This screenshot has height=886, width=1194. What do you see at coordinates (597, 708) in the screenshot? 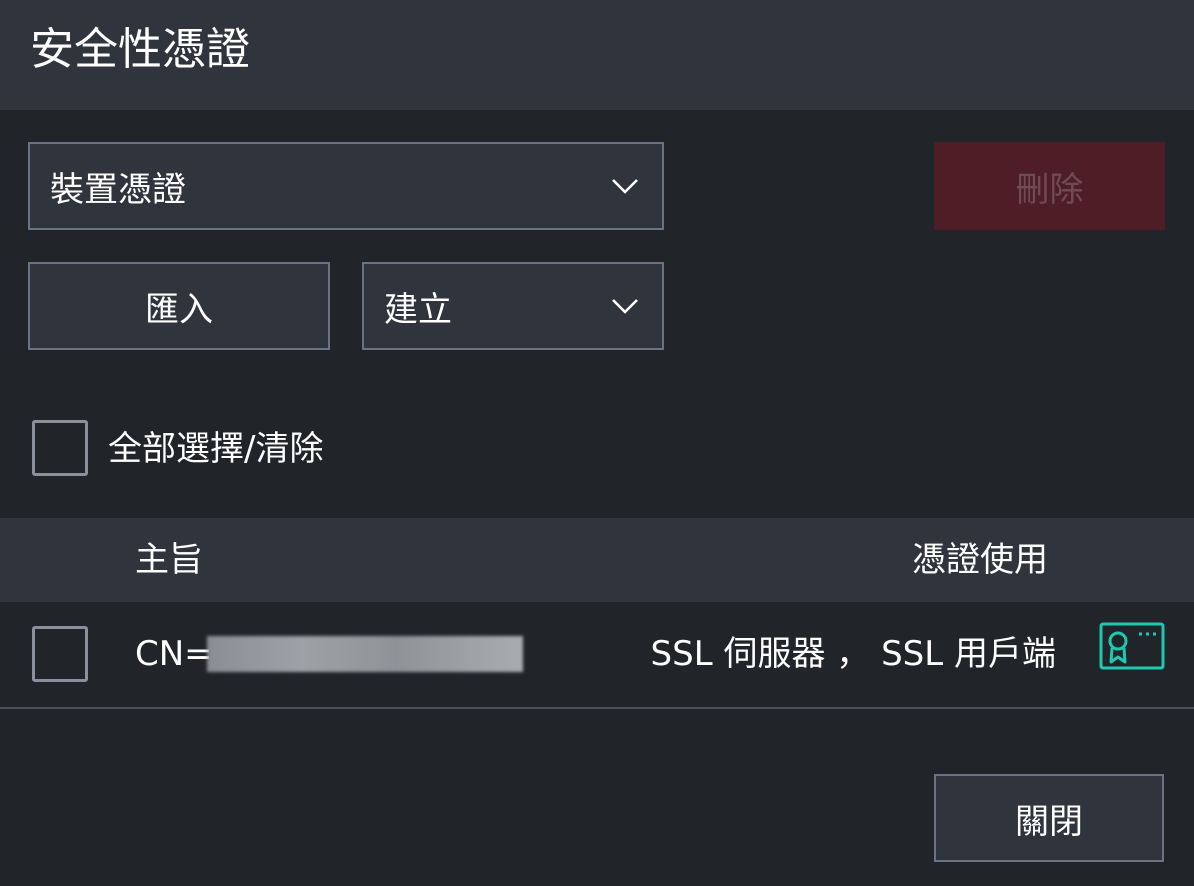
I see `row-divider` at bounding box center [597, 708].